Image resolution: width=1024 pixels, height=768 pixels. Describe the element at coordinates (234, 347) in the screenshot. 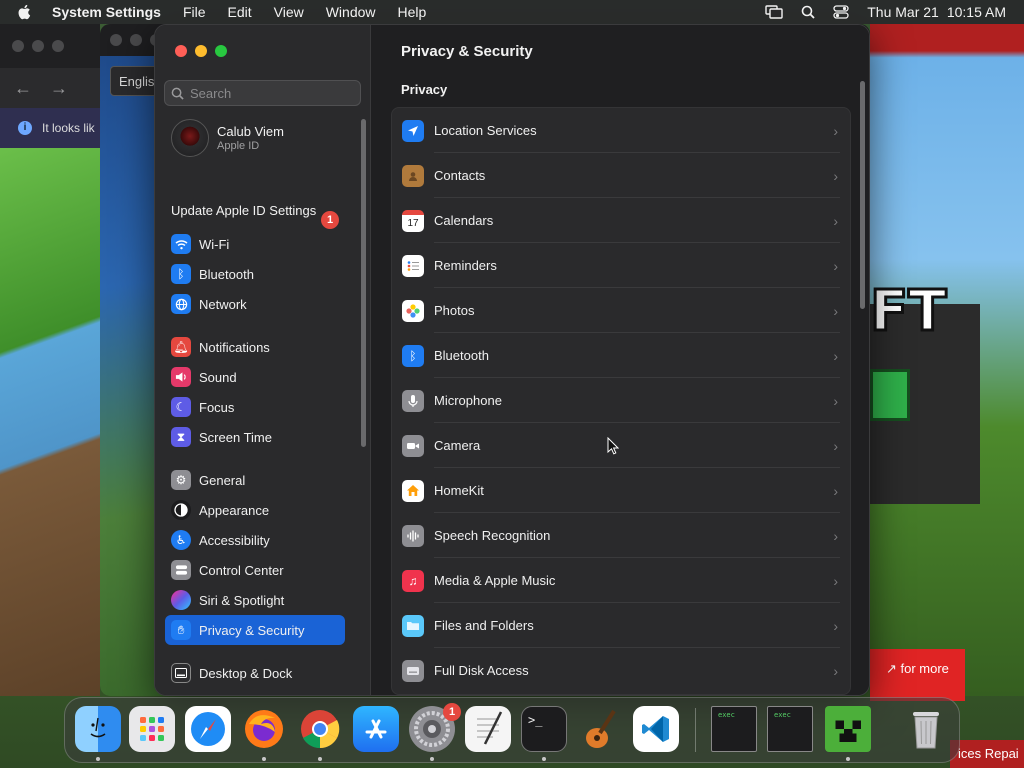

I see `sidebar-item-label: Notifications` at that location.